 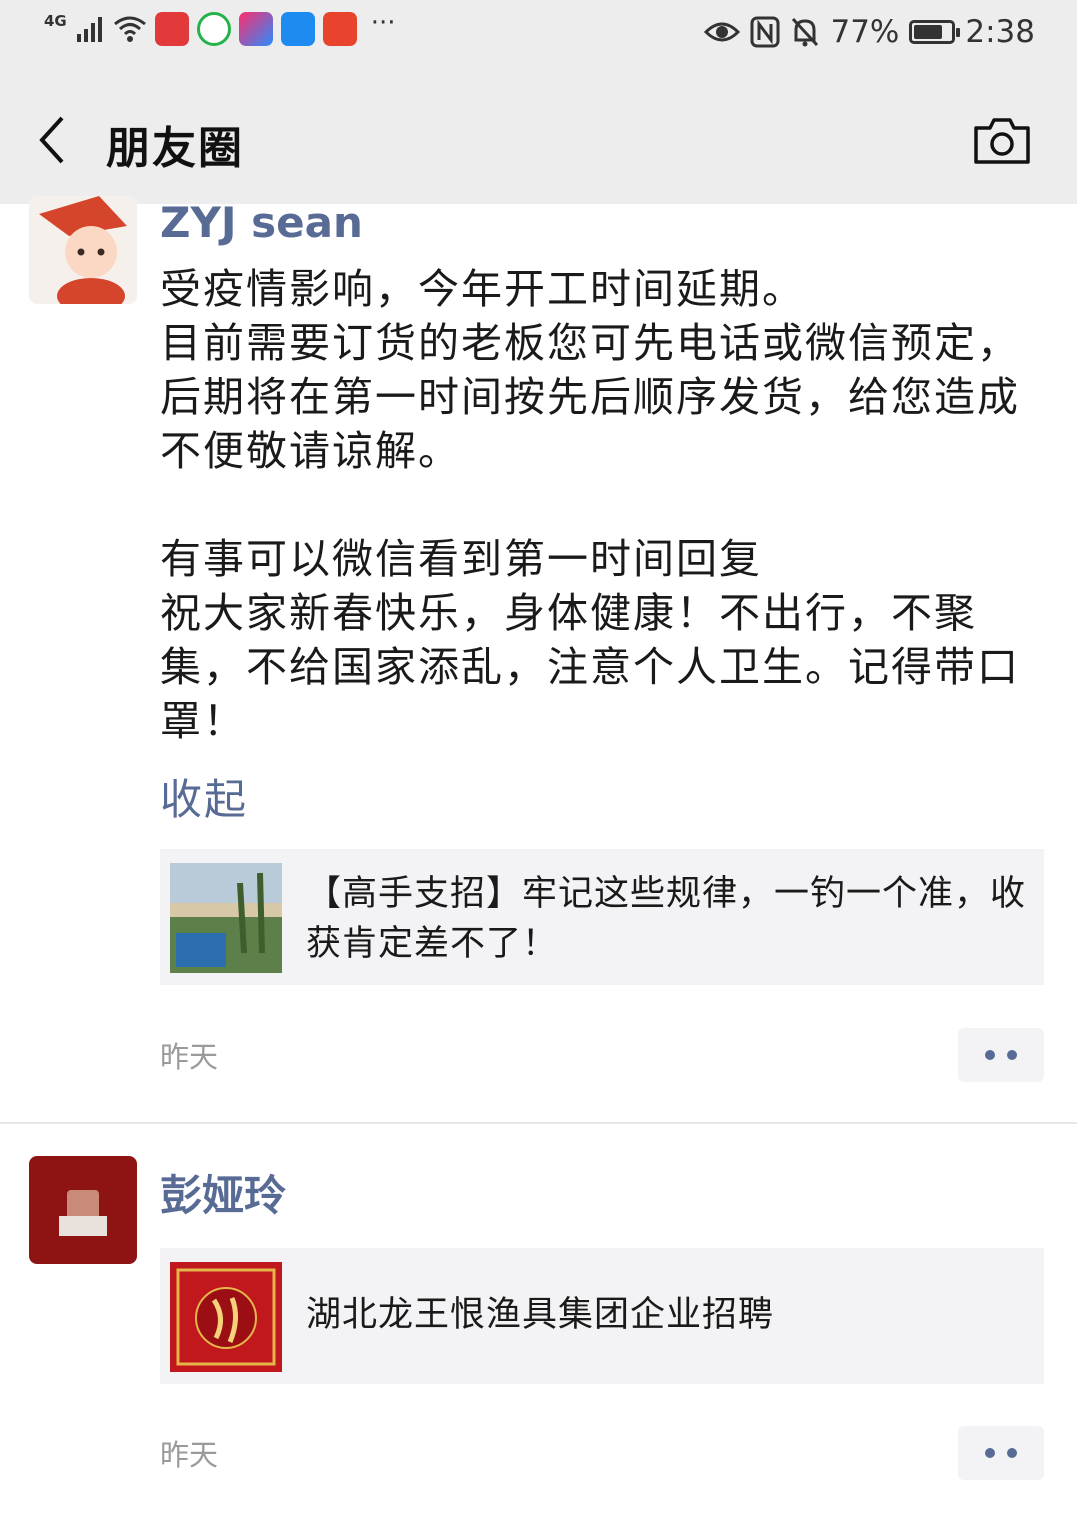 I want to click on collapse-link: 收起, so click(x=204, y=796).